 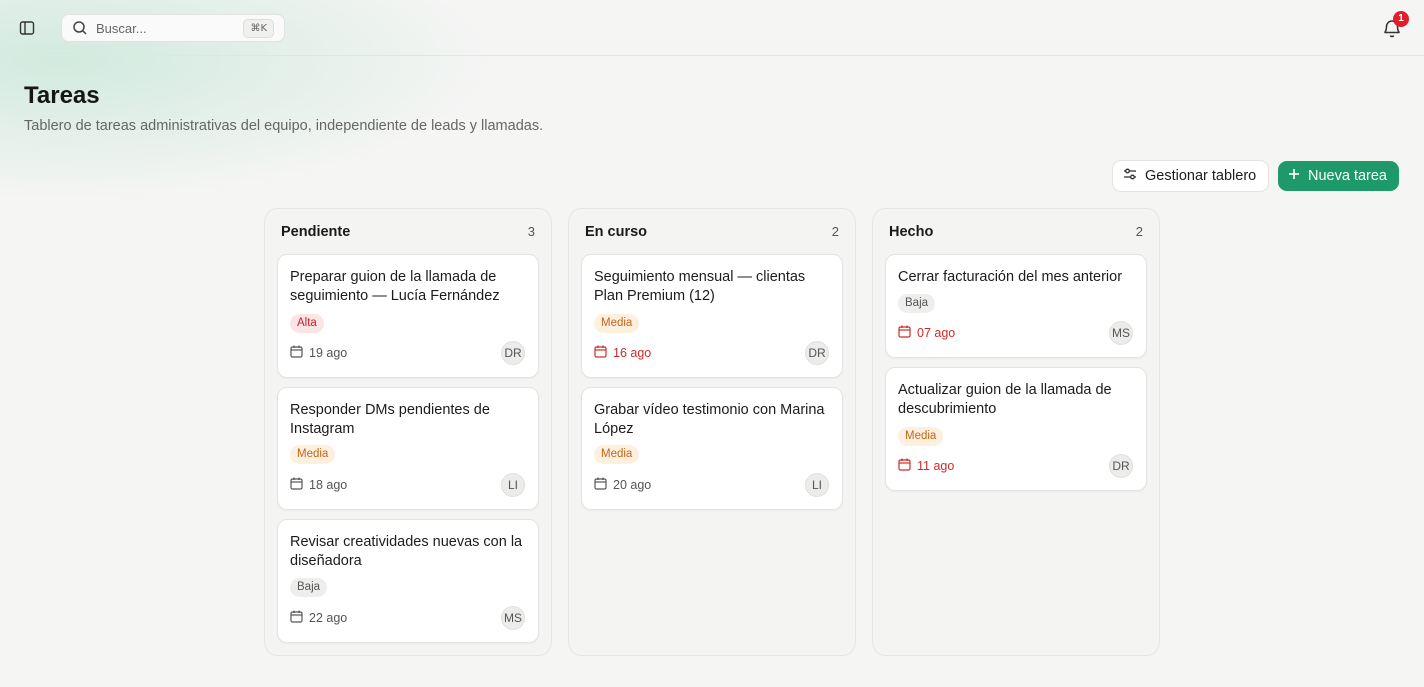 What do you see at coordinates (1401, 19) in the screenshot?
I see `notification-count-badge: 1` at bounding box center [1401, 19].